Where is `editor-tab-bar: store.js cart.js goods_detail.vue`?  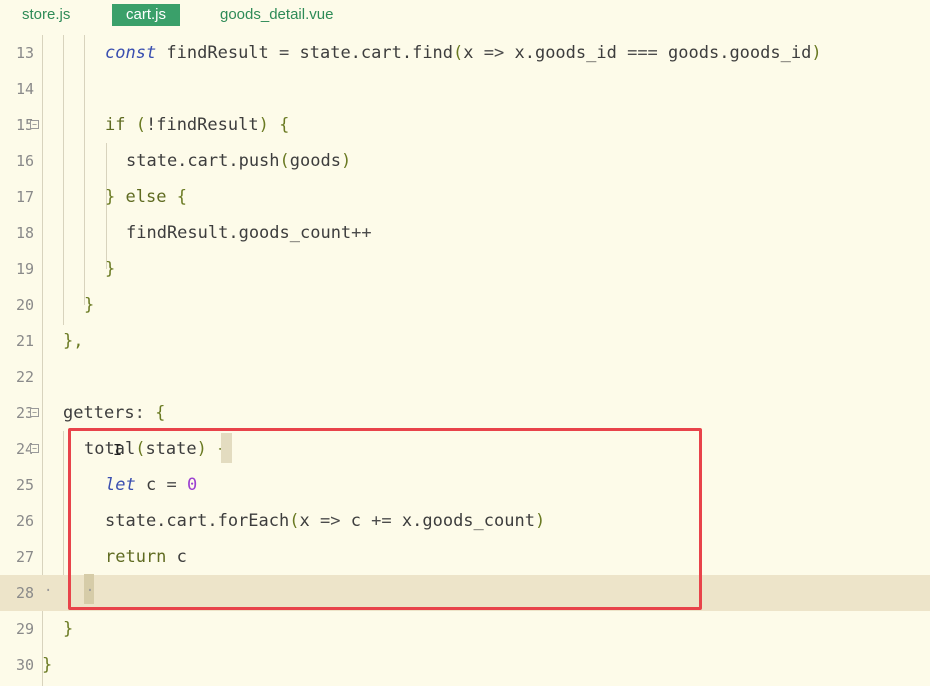
editor-tab-bar: store.js cart.js goods_detail.vue is located at coordinates (465, 16).